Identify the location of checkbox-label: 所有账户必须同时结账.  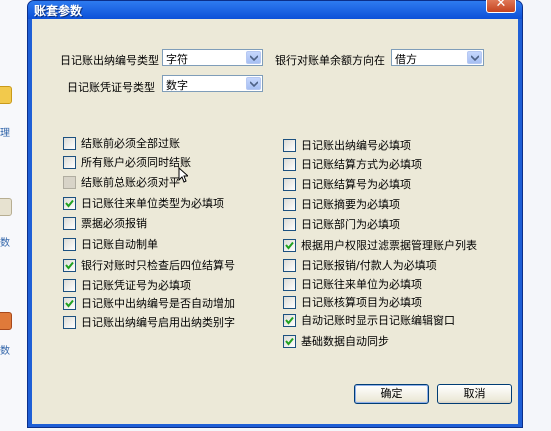
(136, 162).